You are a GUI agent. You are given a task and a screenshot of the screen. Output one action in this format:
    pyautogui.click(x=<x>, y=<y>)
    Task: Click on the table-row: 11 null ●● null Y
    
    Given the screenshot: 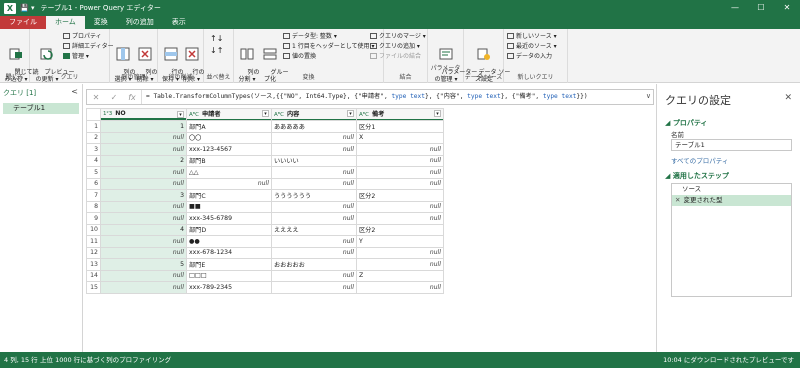 What is the action you would take?
    pyautogui.click(x=265, y=241)
    